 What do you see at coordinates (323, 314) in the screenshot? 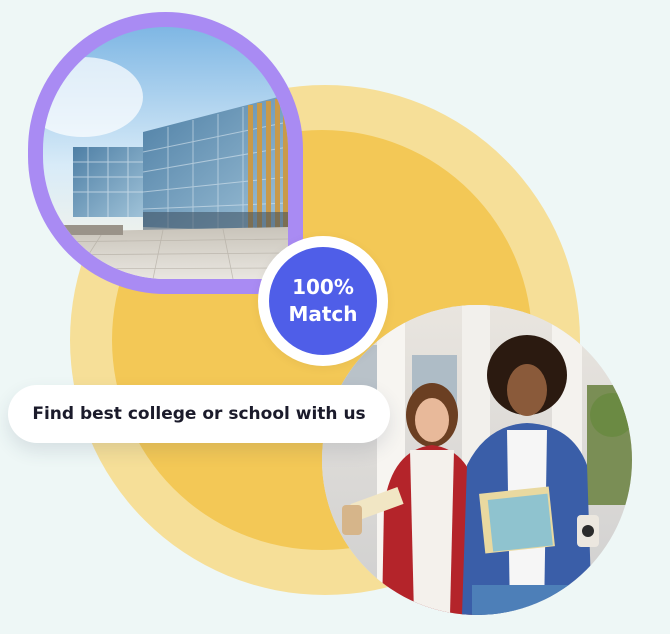
I see `match-label: Match` at bounding box center [323, 314].